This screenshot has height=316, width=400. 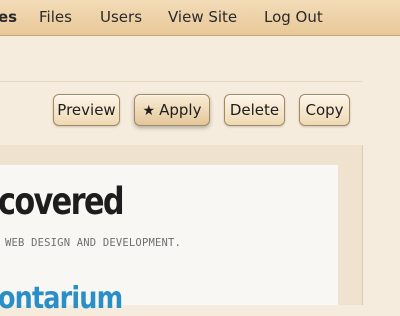 I want to click on preview-subheadline: ontarium, so click(x=61, y=298).